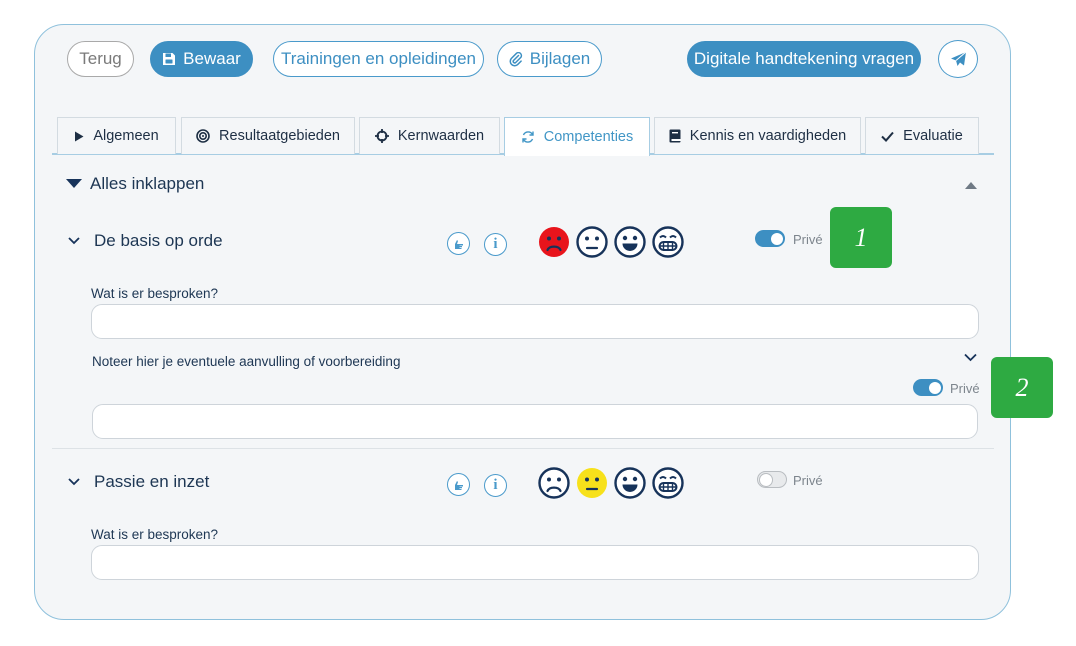 The width and height of the screenshot is (1076, 646). What do you see at coordinates (158, 240) in the screenshot?
I see `section-title: De basis op orde` at bounding box center [158, 240].